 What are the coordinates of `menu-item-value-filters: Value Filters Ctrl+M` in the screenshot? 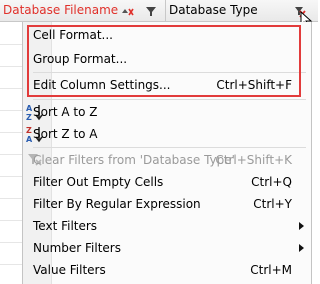 It's located at (167, 270).